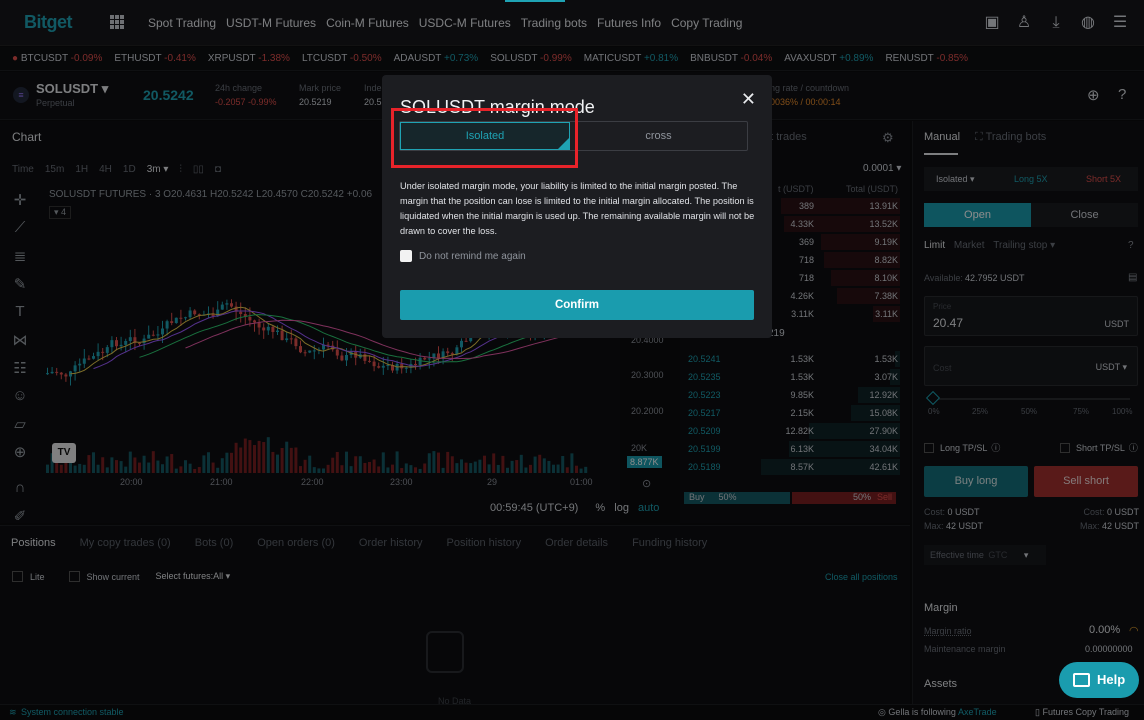 Image resolution: width=1144 pixels, height=720 pixels. What do you see at coordinates (577, 305) in the screenshot?
I see `confirm-button: Confirm` at bounding box center [577, 305].